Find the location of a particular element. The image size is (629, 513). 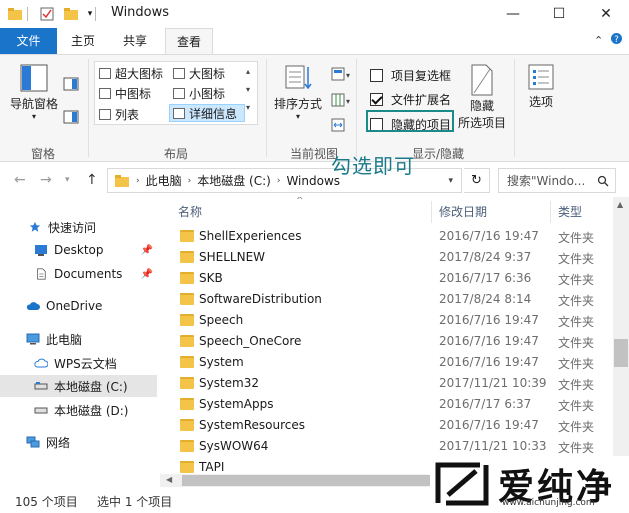

table-row: SystemResources 2016/7/16 19:47 文件夹 is located at coordinates (386, 425).